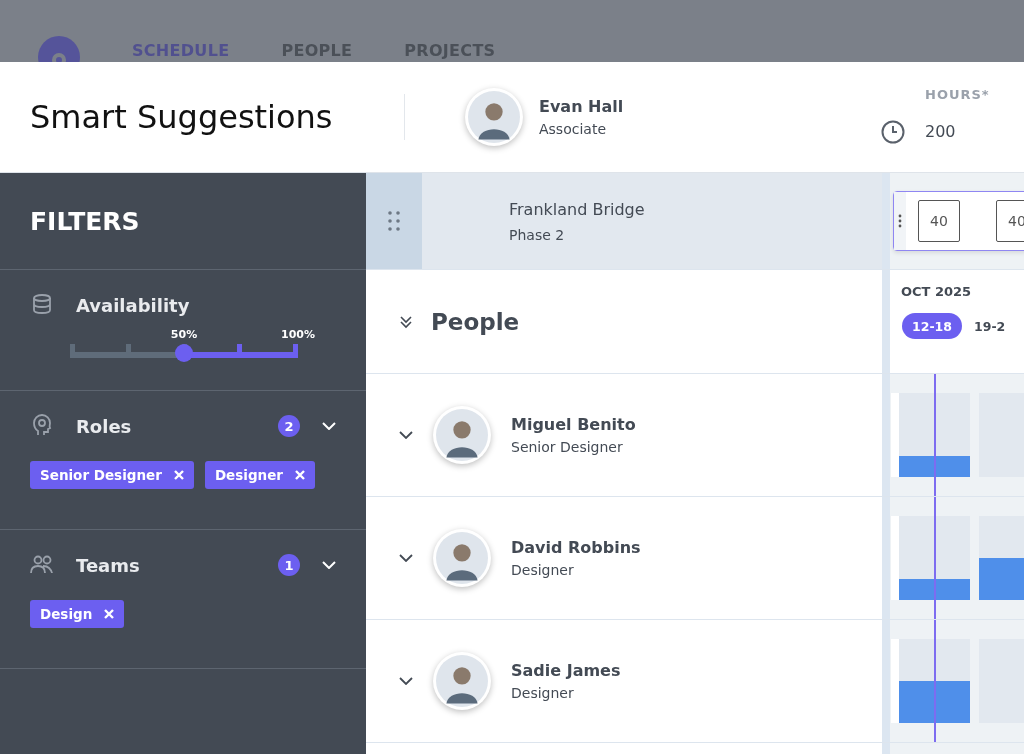 This screenshot has height=754, width=1024. Describe the element at coordinates (893, 131) in the screenshot. I see `clock-icon` at that location.